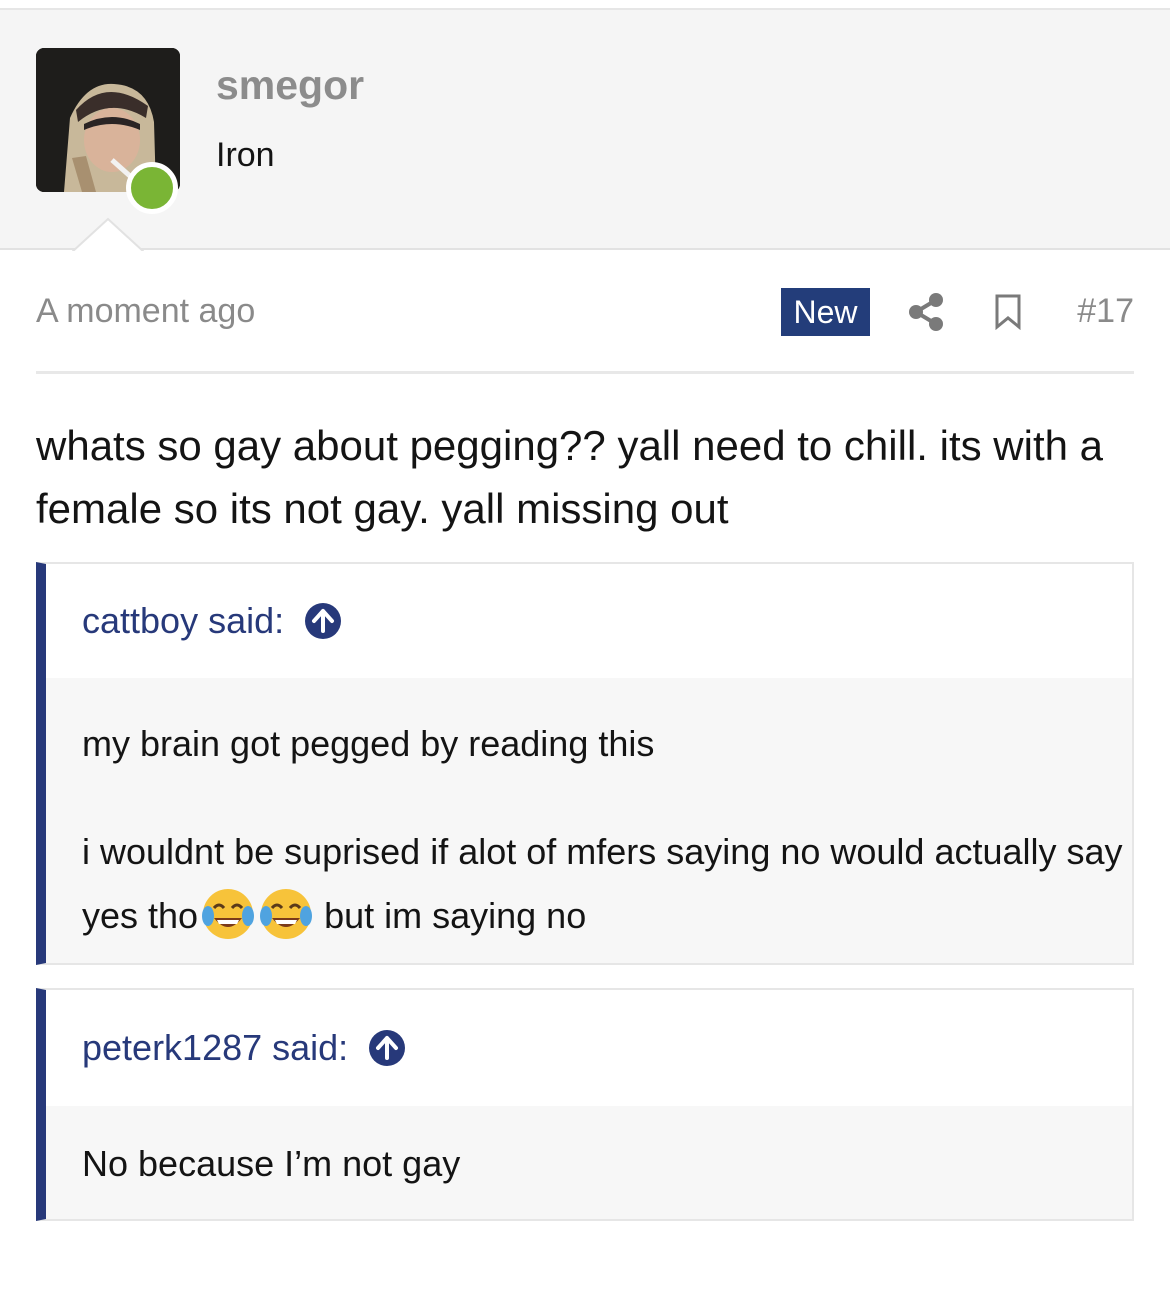  What do you see at coordinates (585, 313) in the screenshot?
I see `post-meta-bar: A moment ago New #17` at bounding box center [585, 313].